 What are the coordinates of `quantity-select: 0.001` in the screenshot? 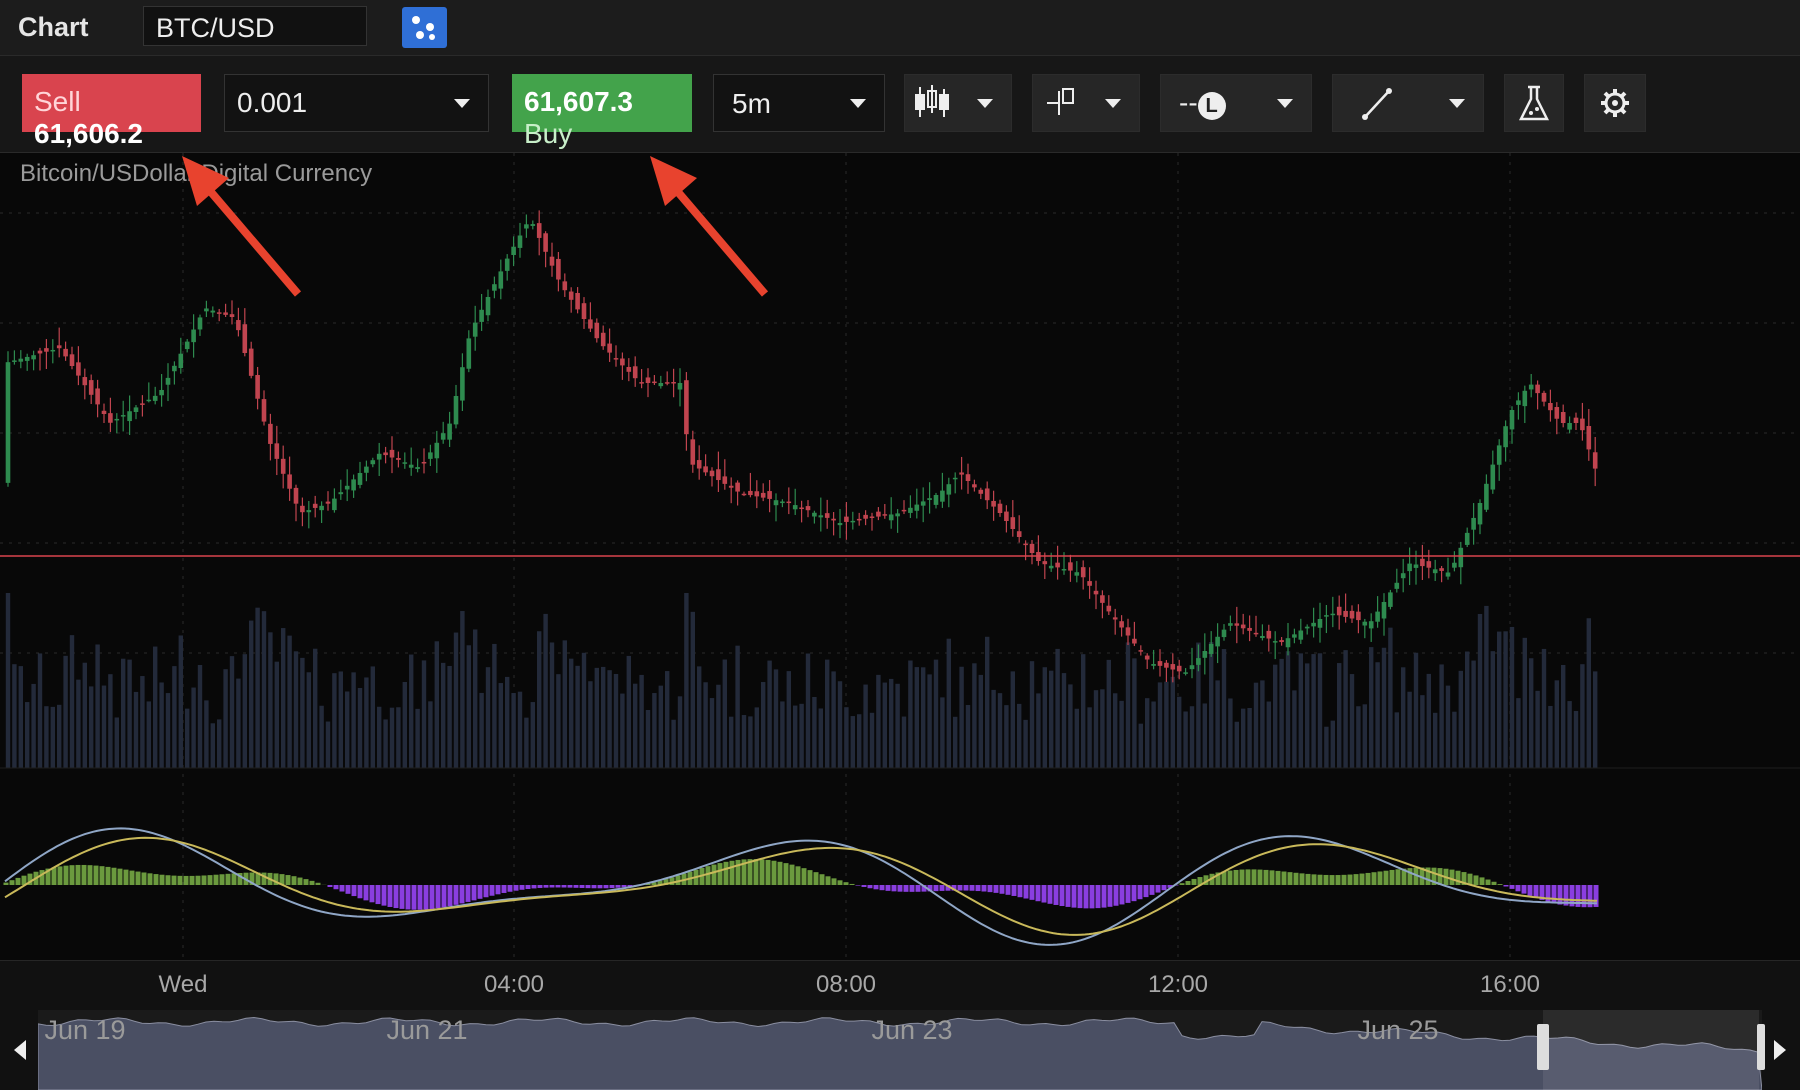 It's located at (356, 103).